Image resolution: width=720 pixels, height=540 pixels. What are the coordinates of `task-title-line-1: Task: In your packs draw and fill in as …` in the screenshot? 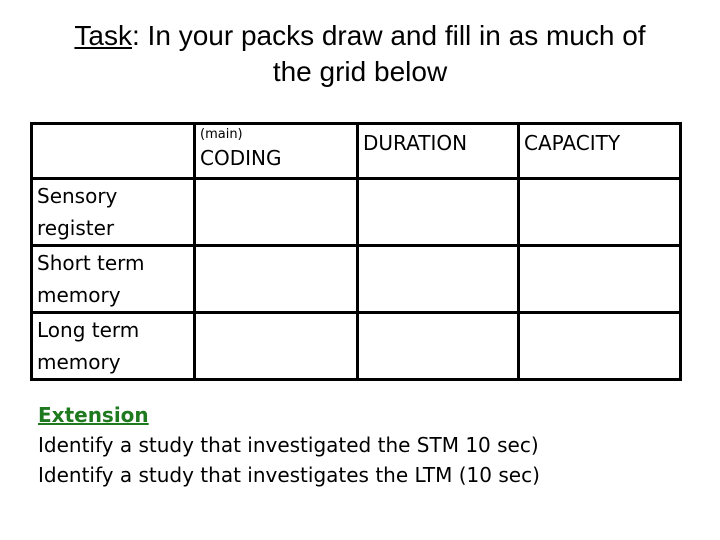 It's located at (360, 36).